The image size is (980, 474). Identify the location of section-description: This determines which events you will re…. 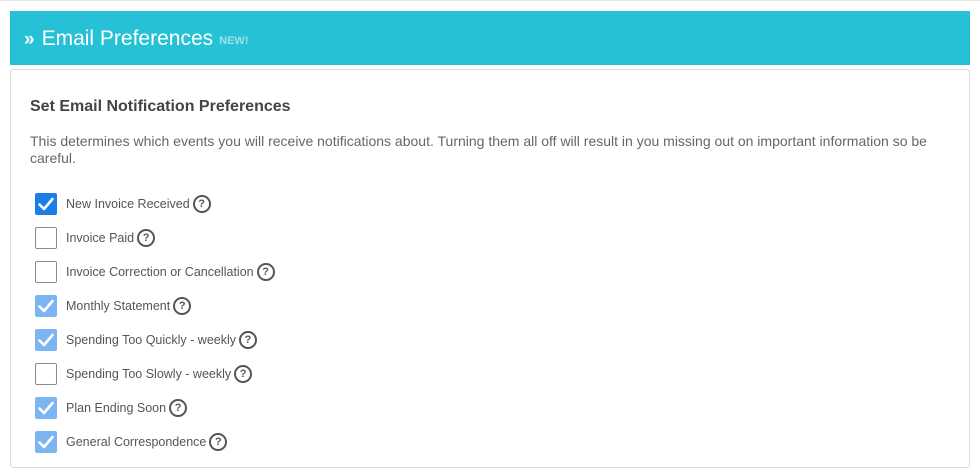
(478, 149).